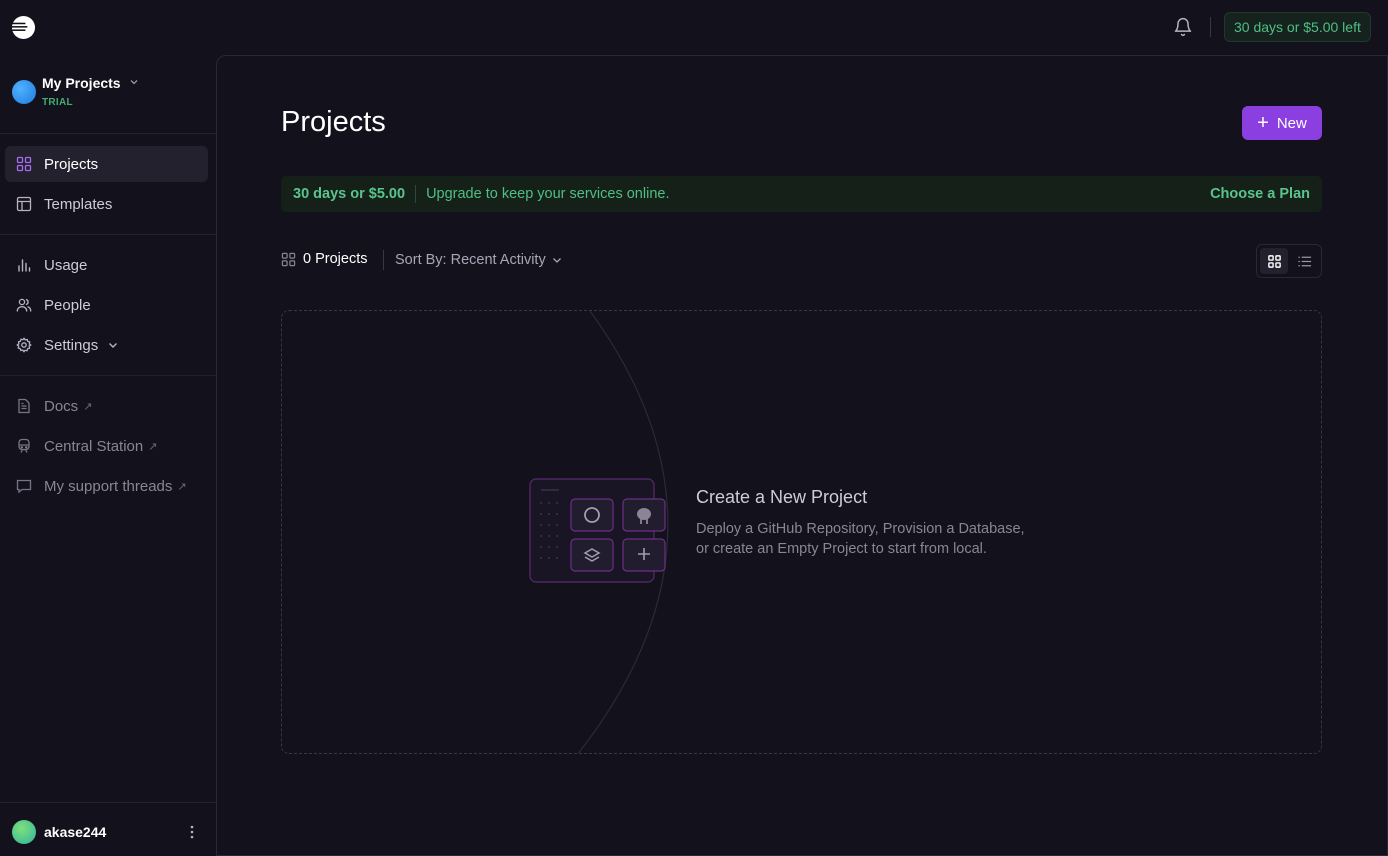 The width and height of the screenshot is (1388, 856). Describe the element at coordinates (1210, 27) in the screenshot. I see `topbar-divider` at that location.